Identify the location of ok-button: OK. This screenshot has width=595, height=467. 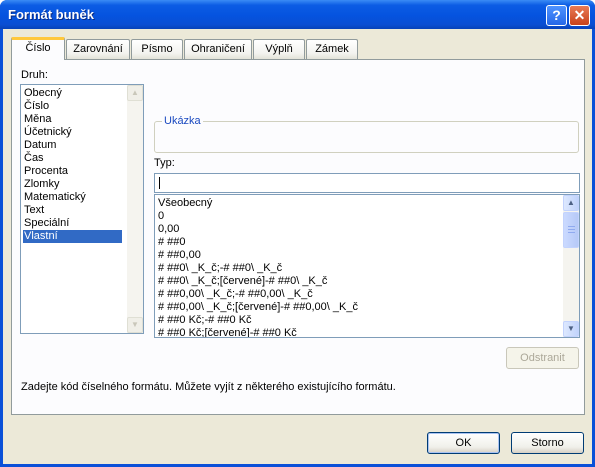
(463, 443).